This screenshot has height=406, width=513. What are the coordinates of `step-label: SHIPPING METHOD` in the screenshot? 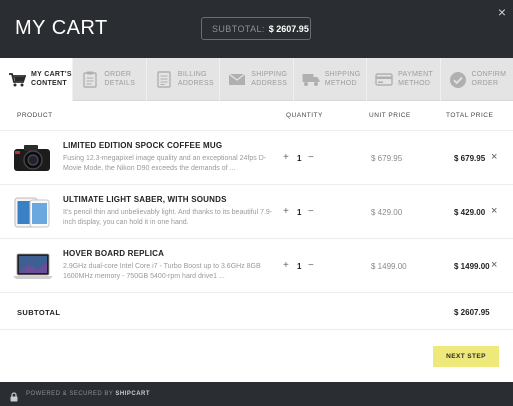 It's located at (342, 79).